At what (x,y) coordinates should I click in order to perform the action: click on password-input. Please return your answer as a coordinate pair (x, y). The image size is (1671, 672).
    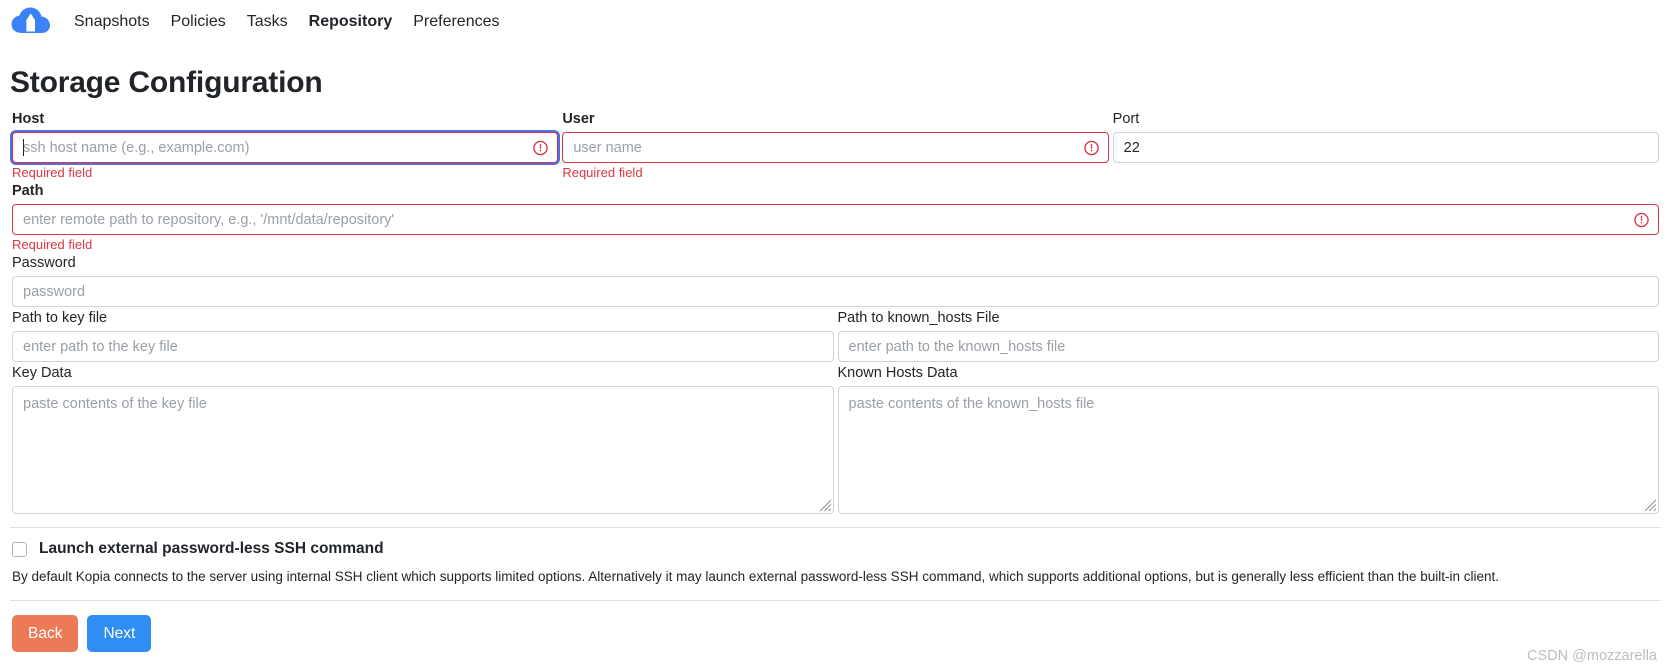
    Looking at the image, I should click on (835, 291).